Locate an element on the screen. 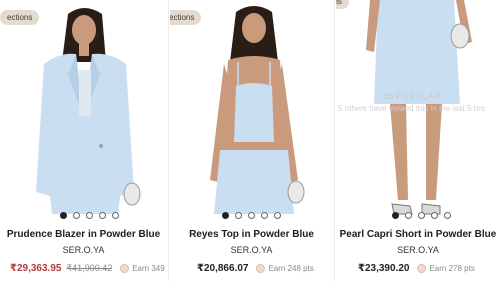 This screenshot has width=500, height=281. price-row: ₹29,363.95 ₹41,900.42 Earn 349 | is located at coordinates (88, 268).